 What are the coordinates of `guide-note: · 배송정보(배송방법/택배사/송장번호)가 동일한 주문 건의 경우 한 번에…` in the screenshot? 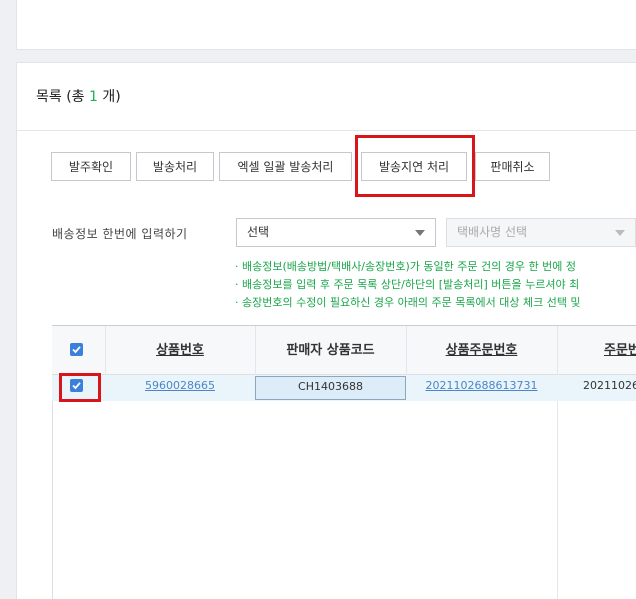 It's located at (405, 266).